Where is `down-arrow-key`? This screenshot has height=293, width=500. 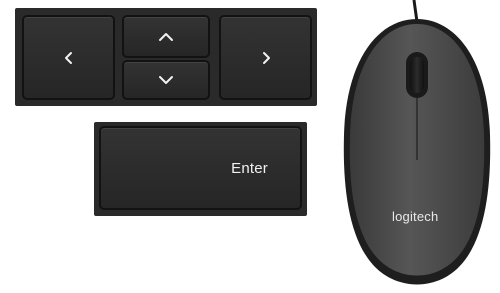
down-arrow-key is located at coordinates (166, 80).